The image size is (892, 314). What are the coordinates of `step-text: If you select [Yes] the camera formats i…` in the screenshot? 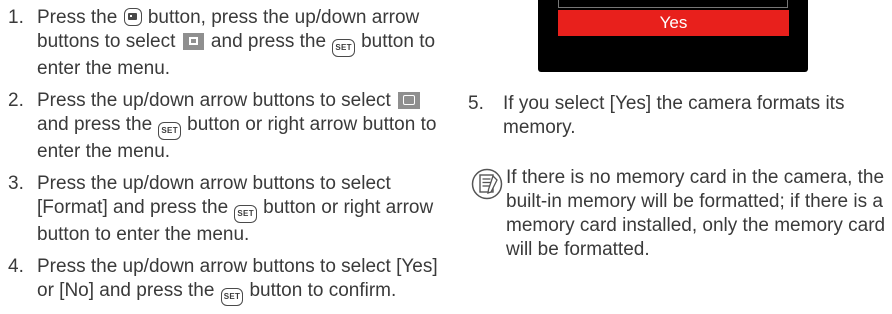 It's located at (674, 115).